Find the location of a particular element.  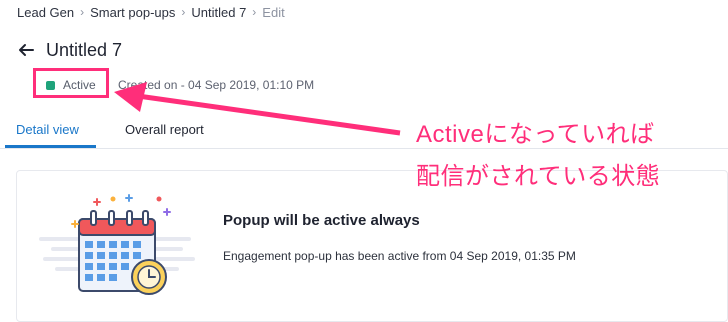

annotation-line-1: Activeになっていれば is located at coordinates (535, 134).